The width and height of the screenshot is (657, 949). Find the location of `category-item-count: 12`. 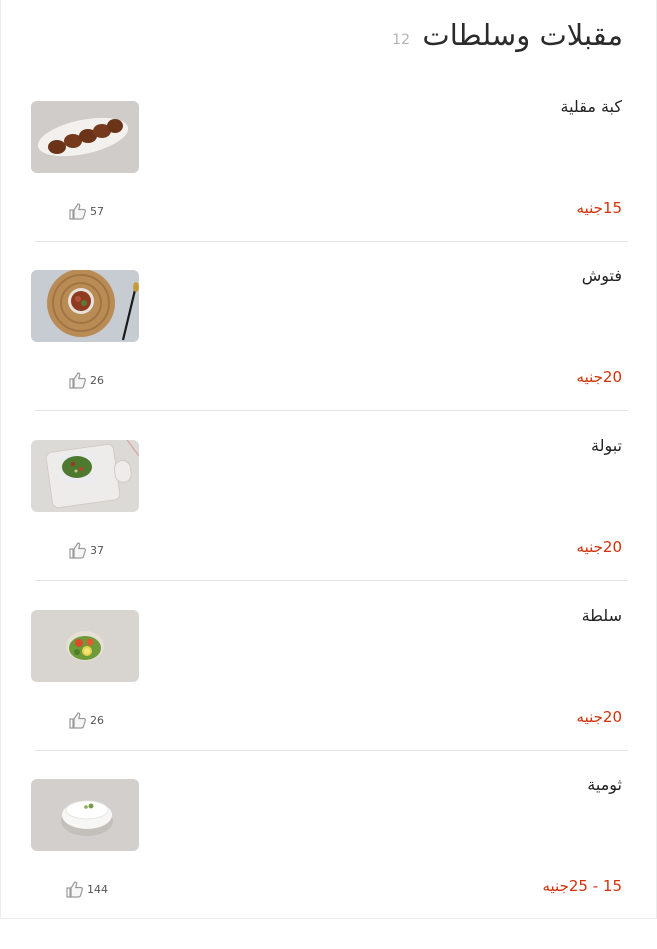

category-item-count: 12 is located at coordinates (401, 40).